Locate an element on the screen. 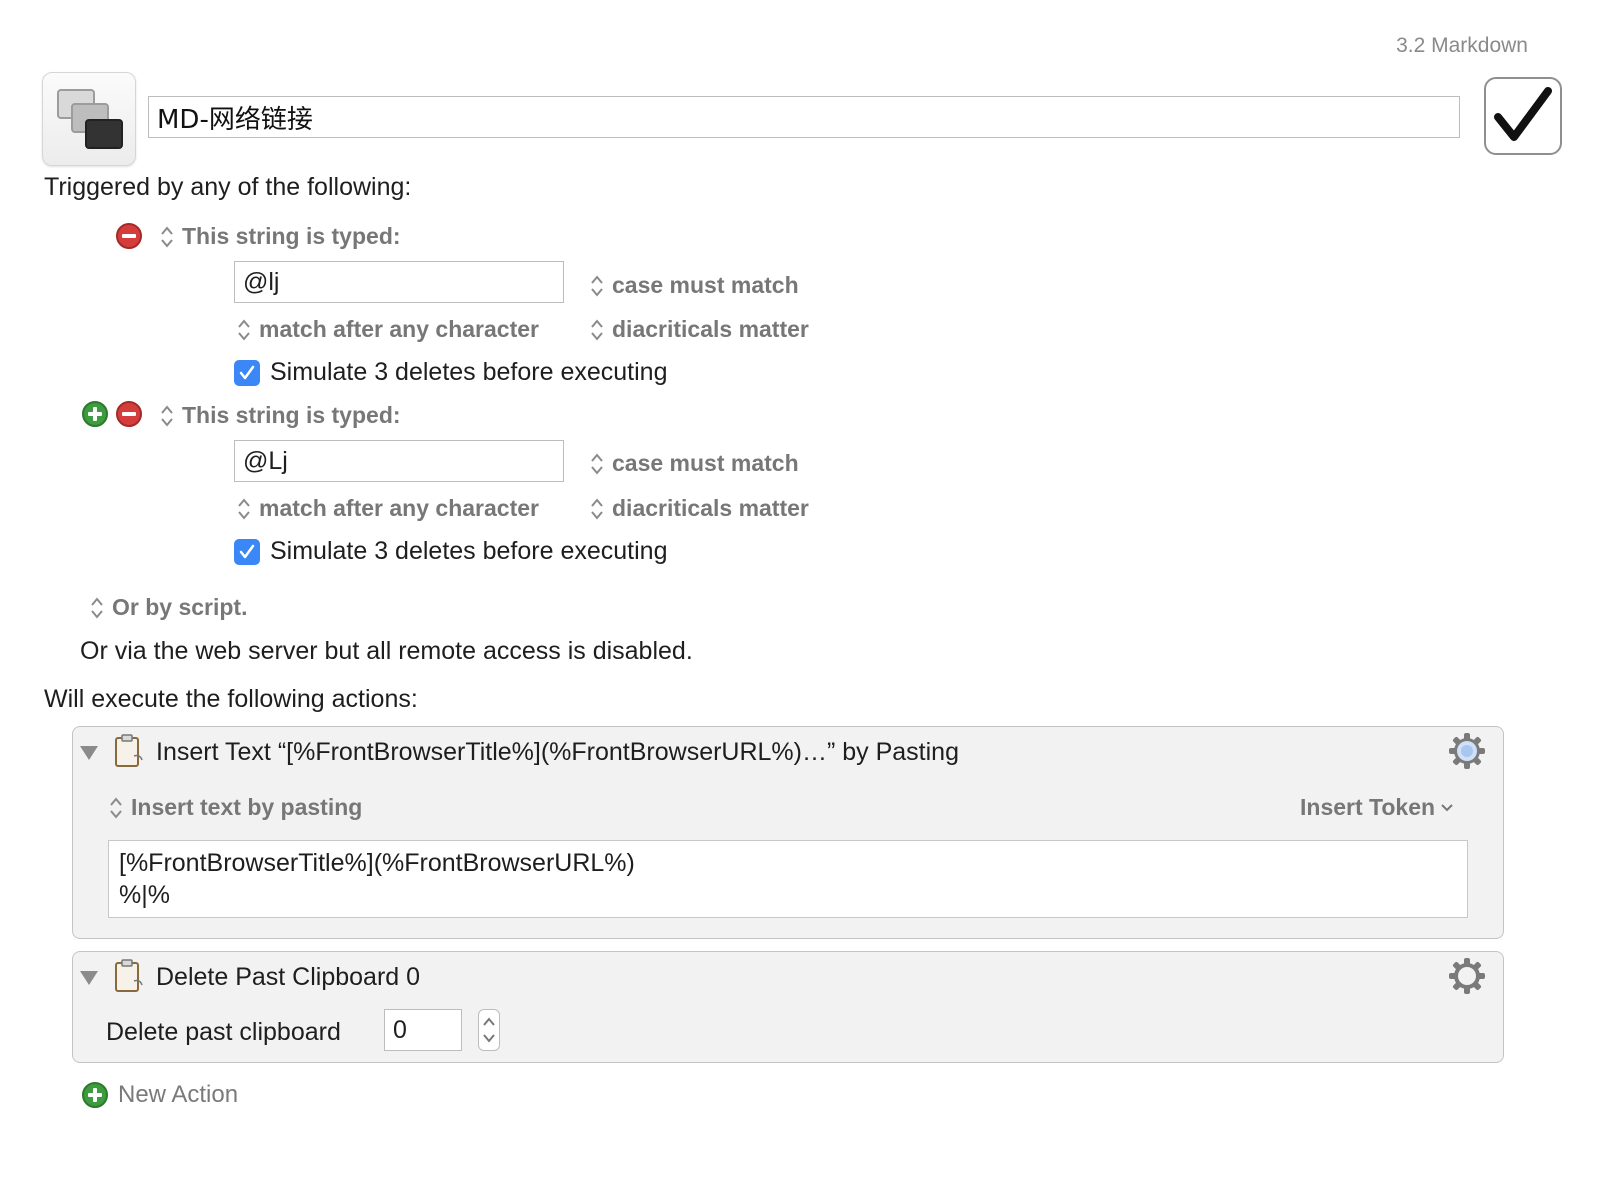  script-trigger-label: Or by script. is located at coordinates (180, 607).